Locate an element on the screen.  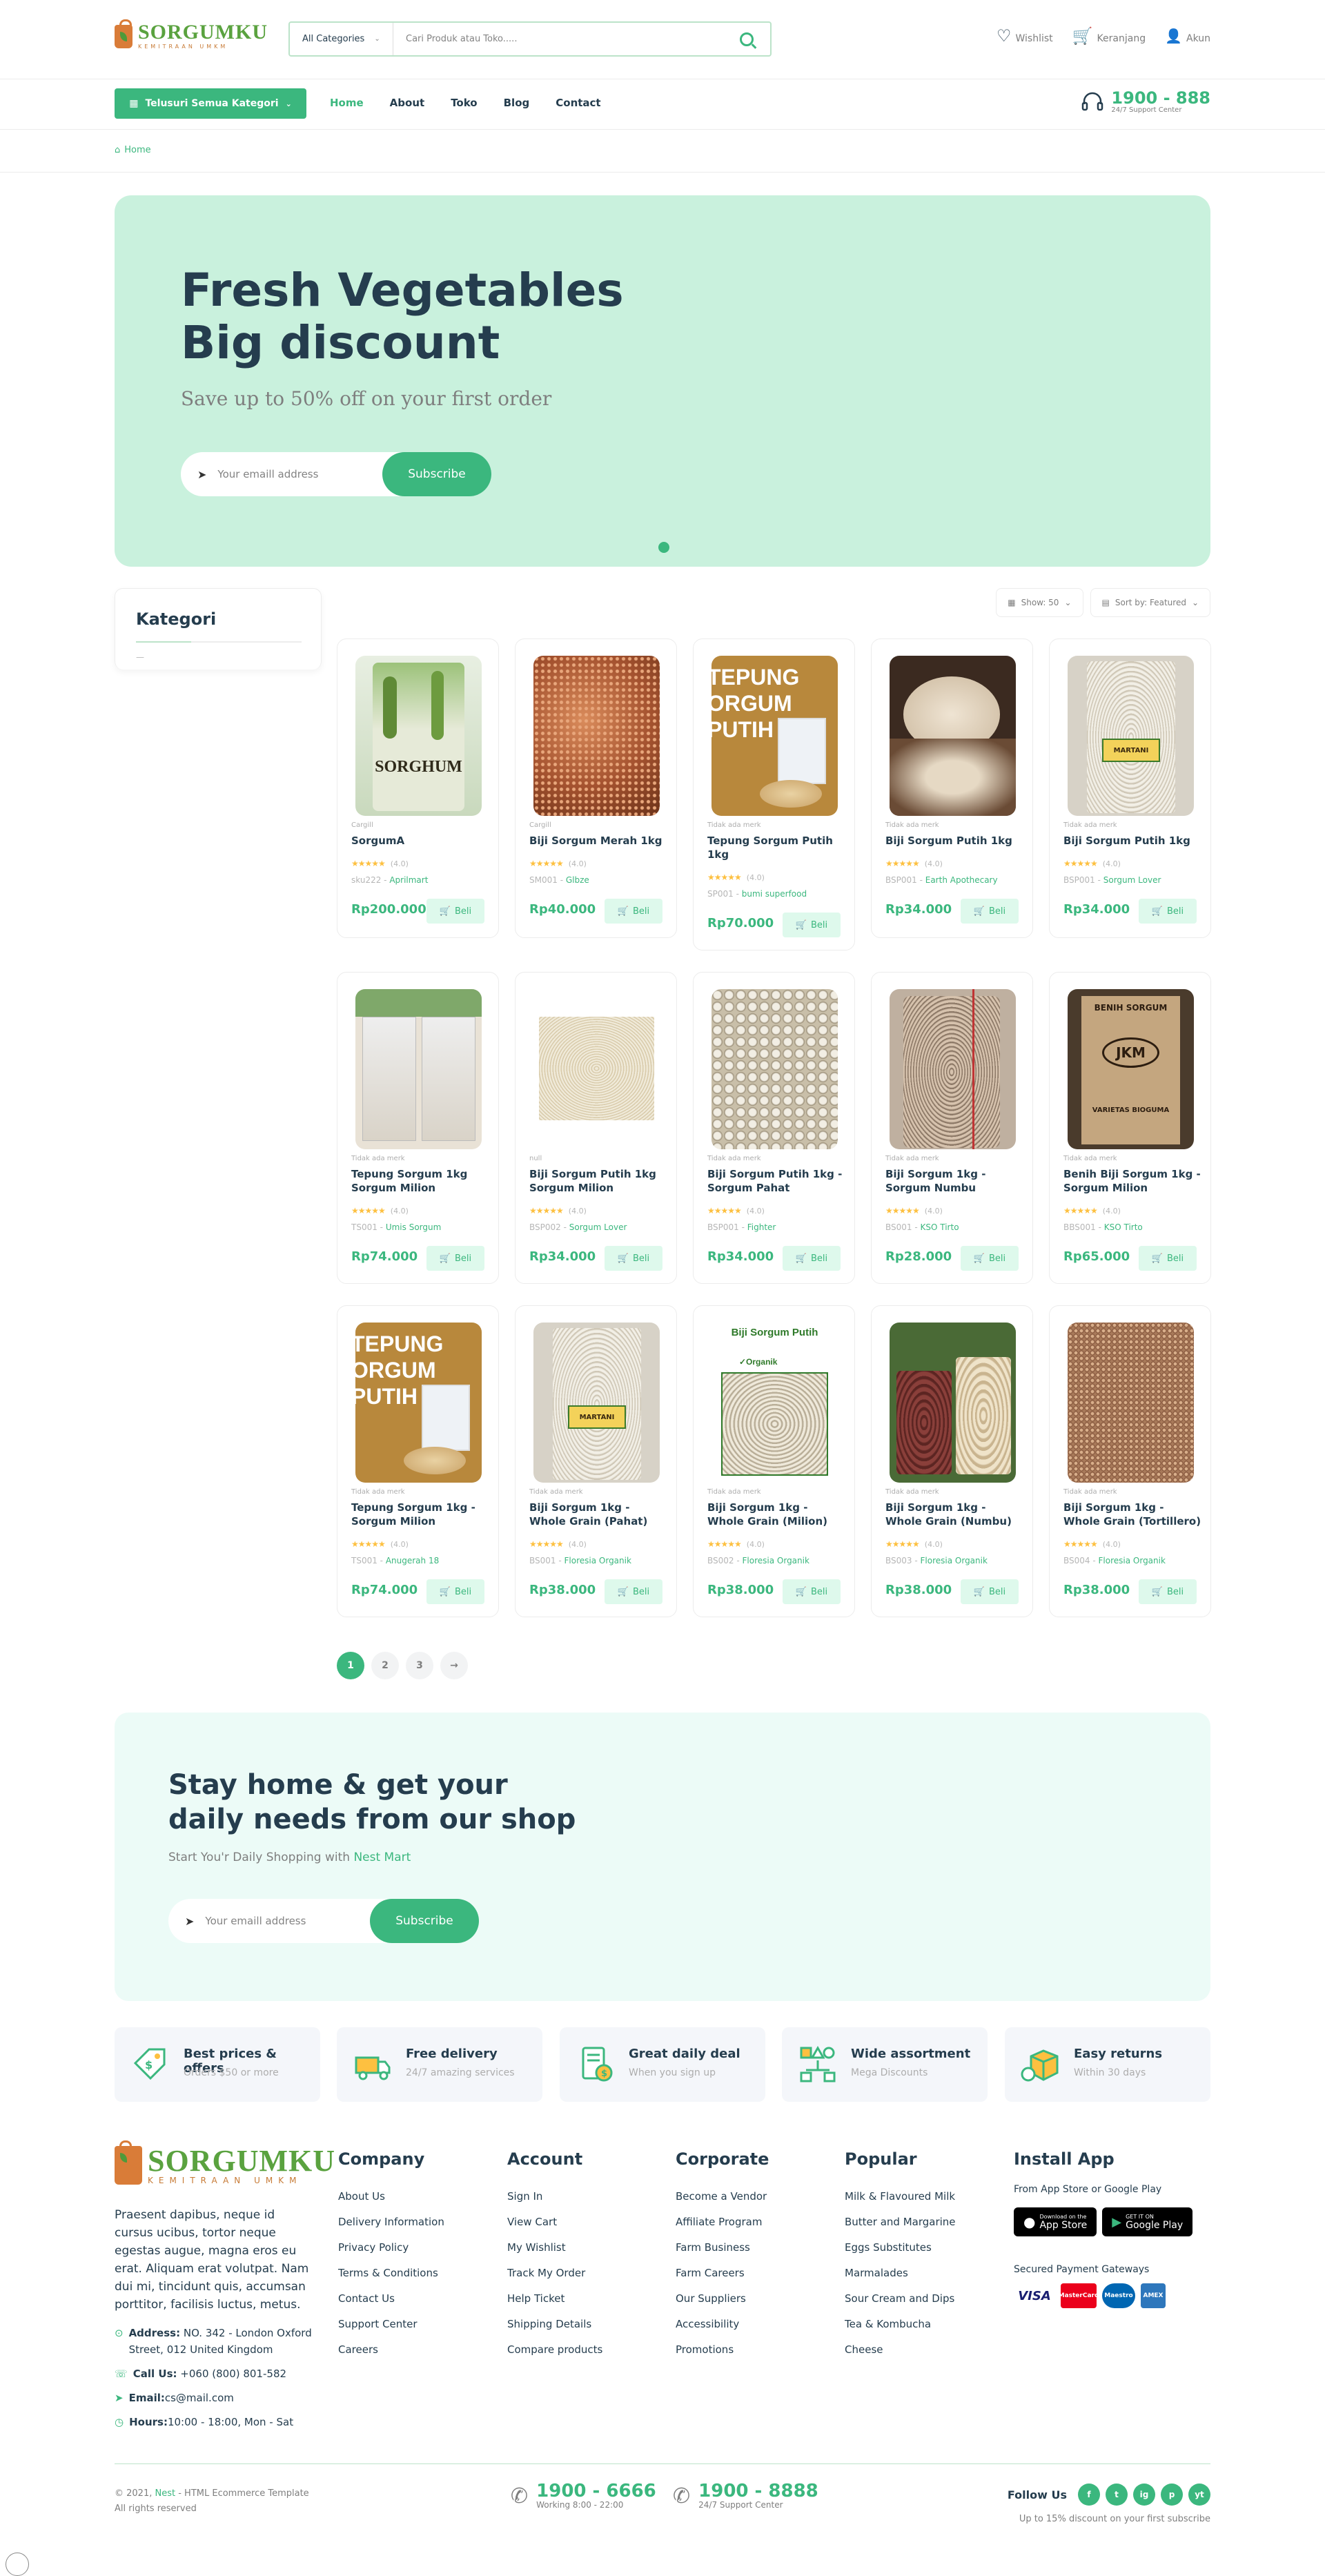
product-name: Biji Sorgum Putih 1kg Sorgum Milion is located at coordinates (598, 1181).